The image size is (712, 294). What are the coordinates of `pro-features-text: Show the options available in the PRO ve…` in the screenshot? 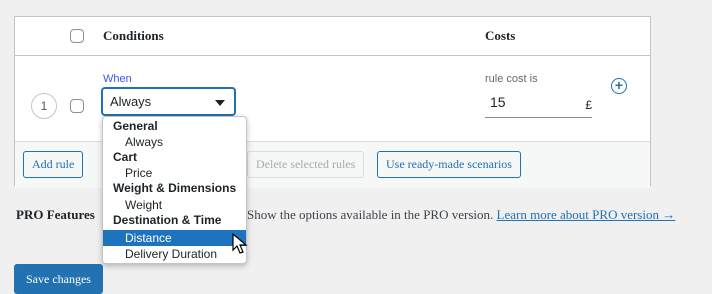 It's located at (370, 214).